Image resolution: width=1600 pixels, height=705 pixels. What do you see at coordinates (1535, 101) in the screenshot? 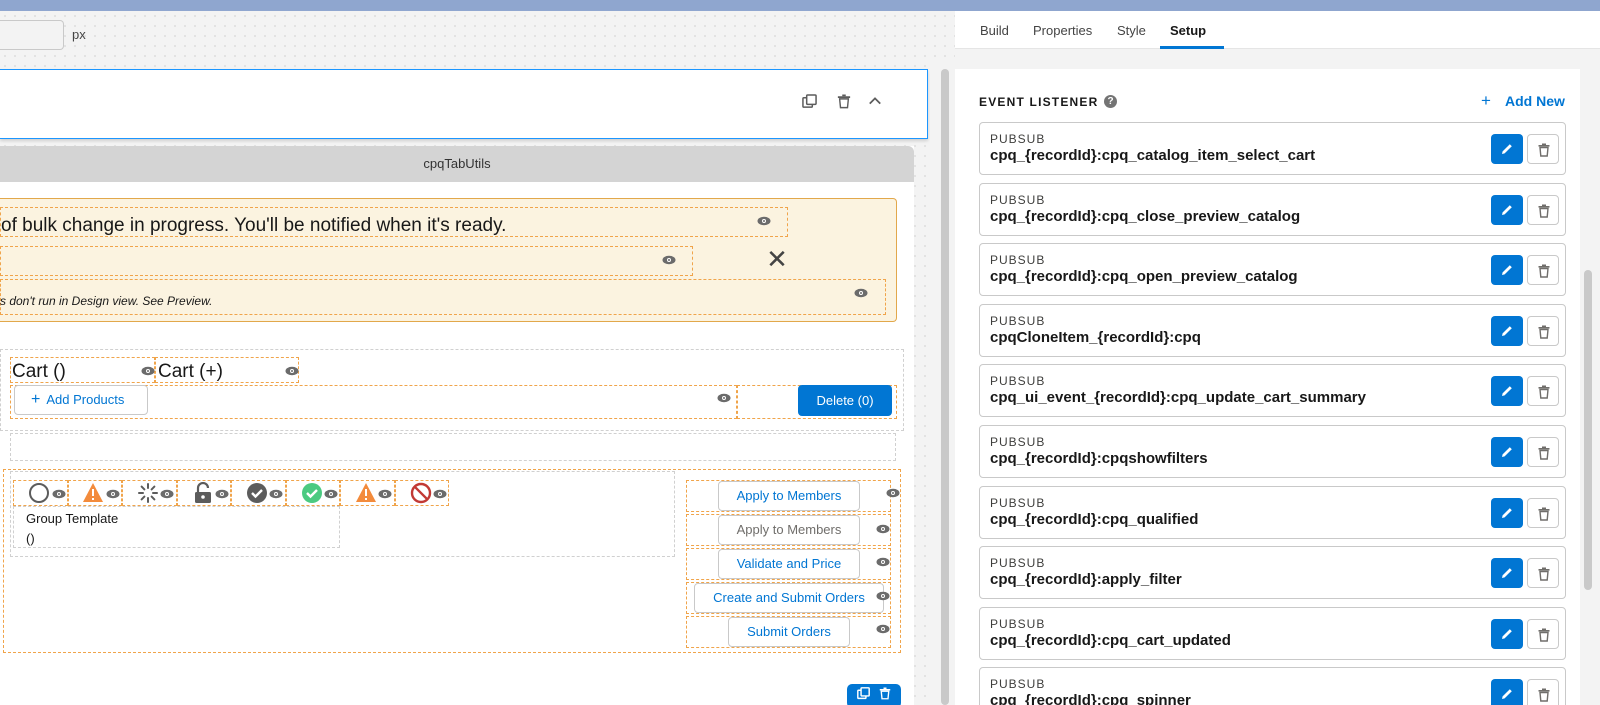
I see `add-new-button: Add New` at bounding box center [1535, 101].